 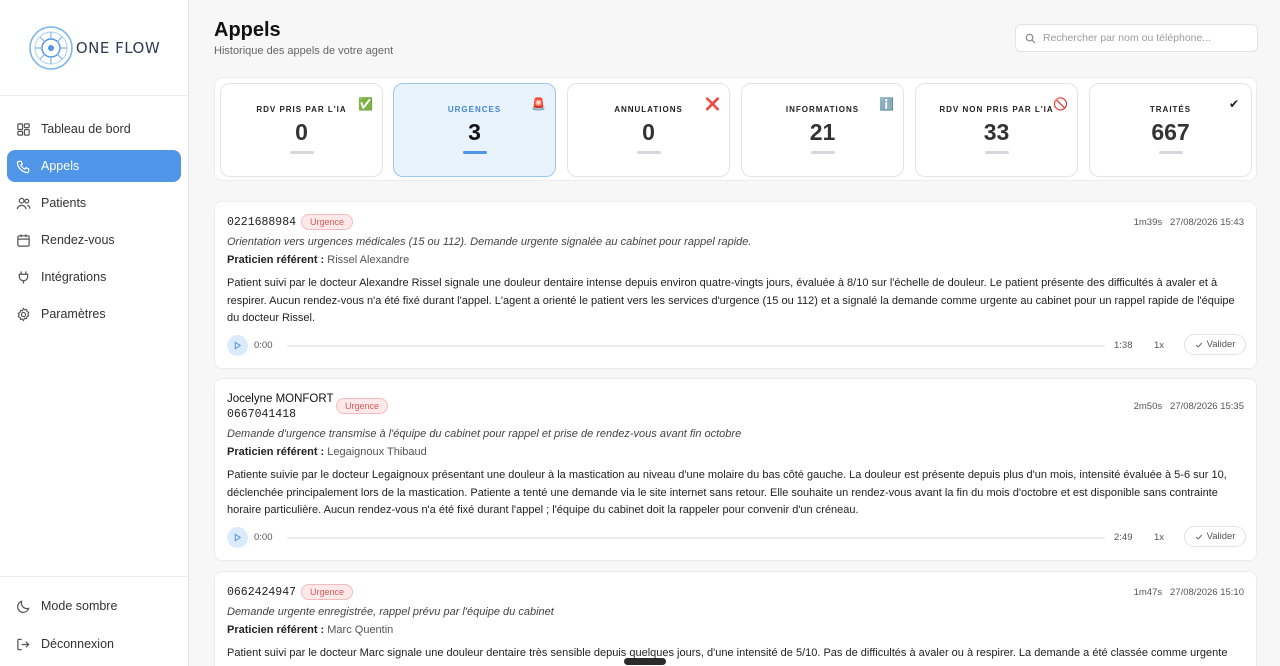 I want to click on stat-card-informations: INFORMATIONS 21 ℹ️, so click(x=822, y=130).